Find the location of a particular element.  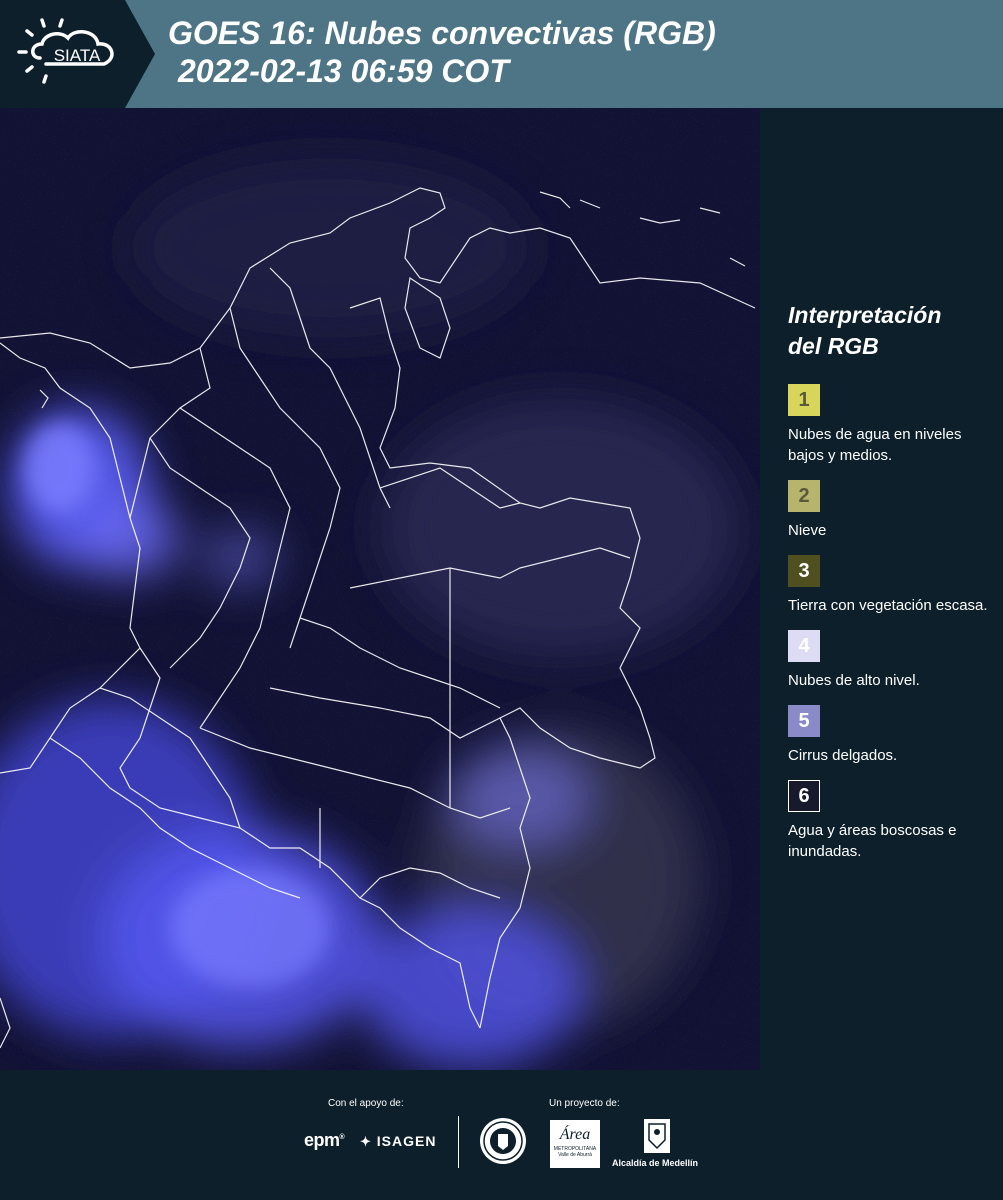

epm-logo-text: epm is located at coordinates (322, 1140).